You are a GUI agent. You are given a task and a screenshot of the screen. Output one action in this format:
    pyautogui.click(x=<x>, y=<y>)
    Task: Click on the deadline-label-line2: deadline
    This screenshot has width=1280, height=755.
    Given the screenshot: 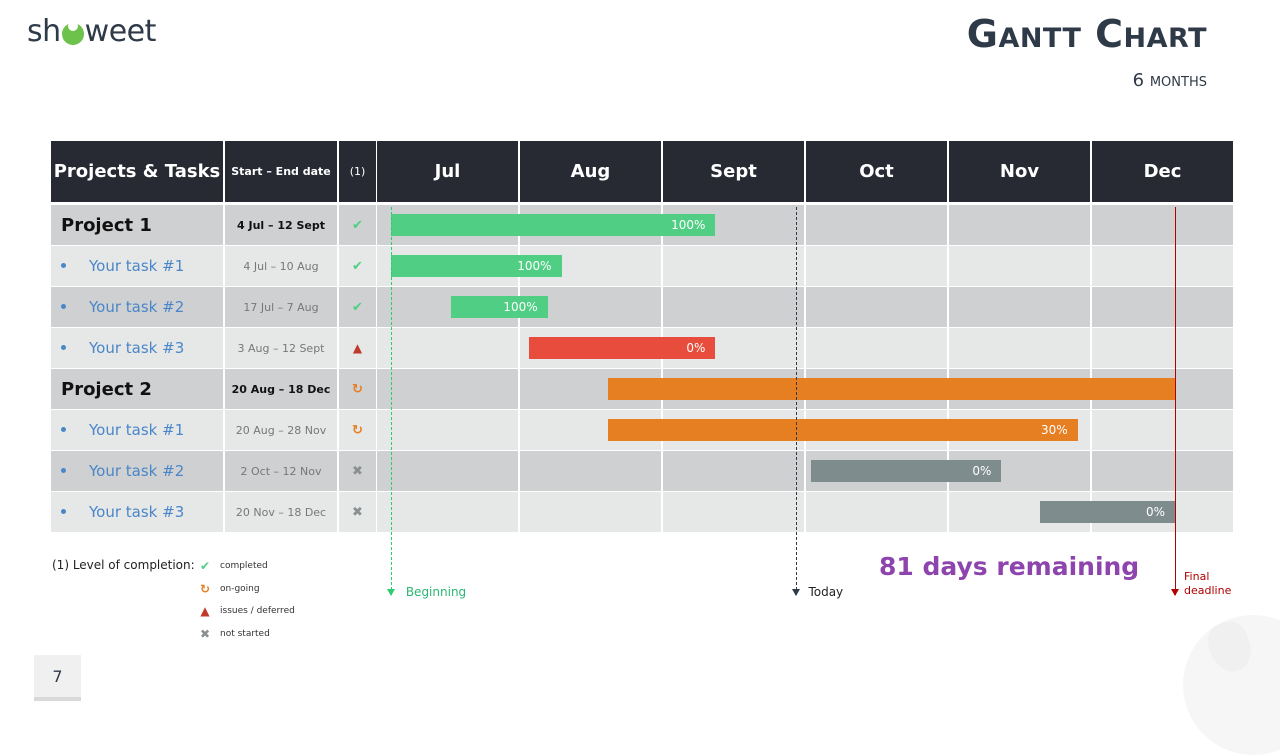 What is the action you would take?
    pyautogui.click(x=1208, y=590)
    